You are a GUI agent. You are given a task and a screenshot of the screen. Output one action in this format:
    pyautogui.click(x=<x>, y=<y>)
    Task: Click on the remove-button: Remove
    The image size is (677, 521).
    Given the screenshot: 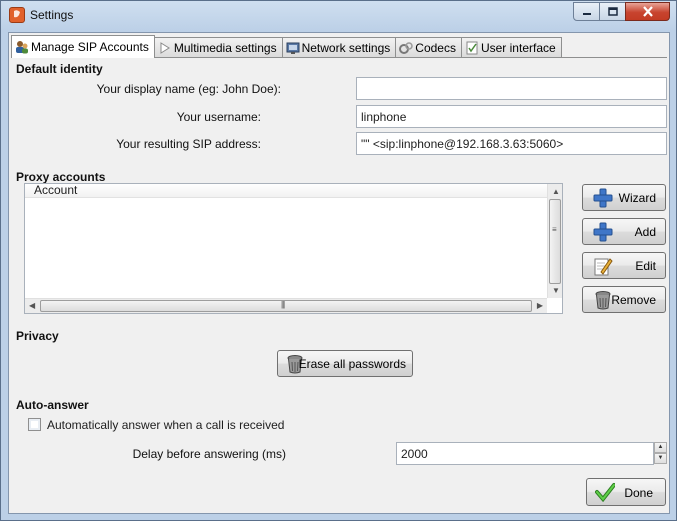 What is the action you would take?
    pyautogui.click(x=624, y=299)
    